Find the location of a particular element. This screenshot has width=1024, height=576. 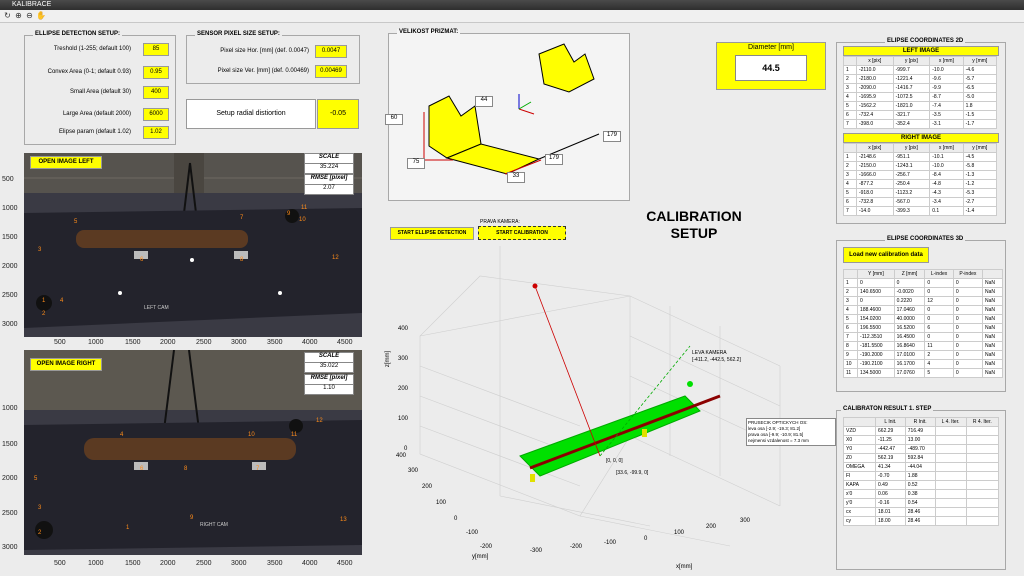

table-cell: -1.4 is located at coordinates (980, 211).